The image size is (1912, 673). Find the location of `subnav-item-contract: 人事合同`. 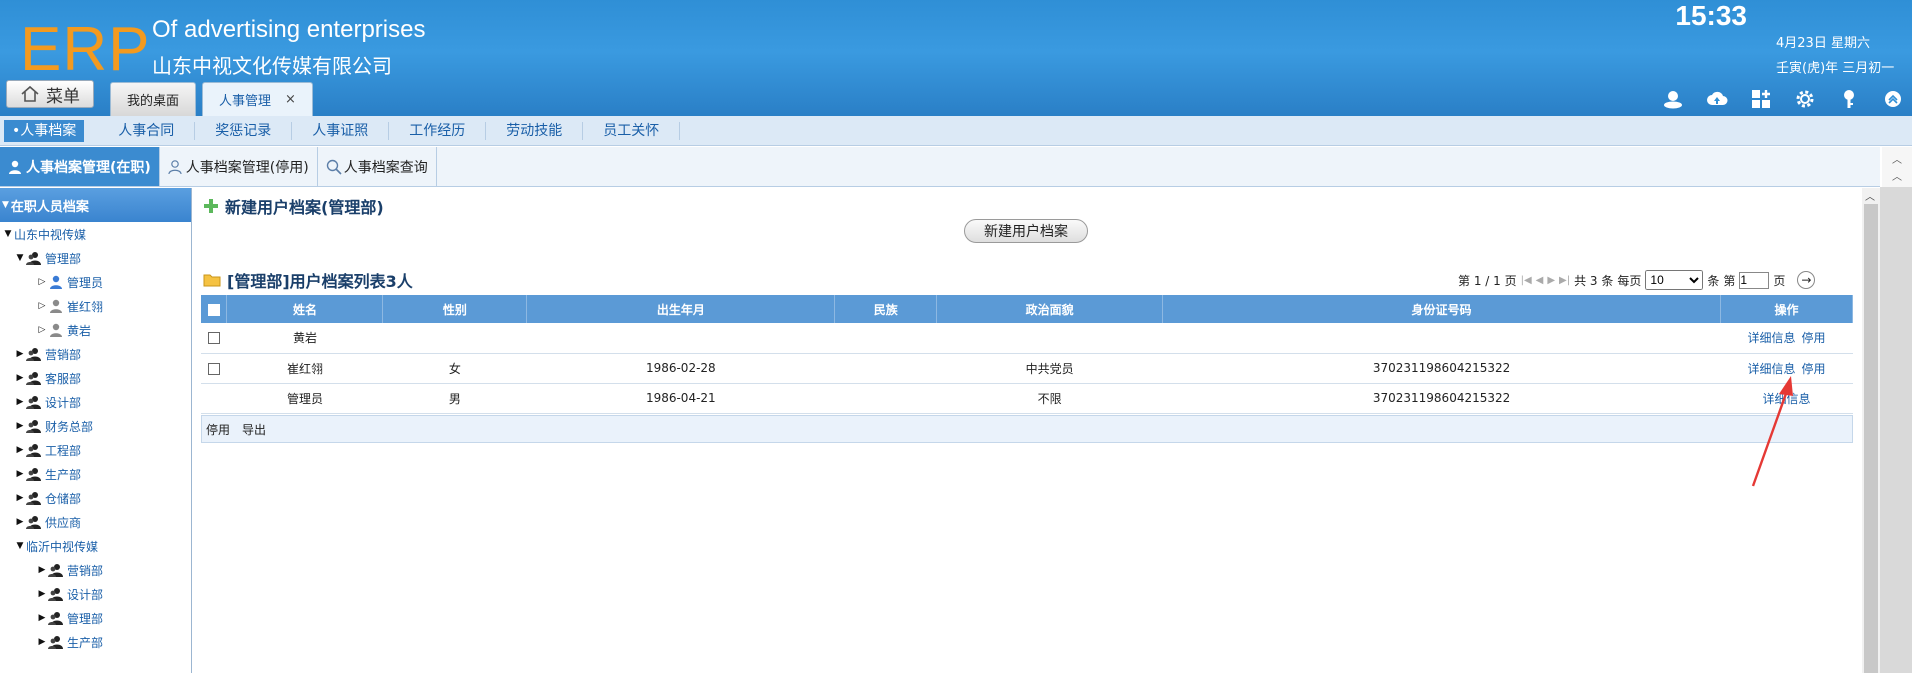

subnav-item-contract: 人事合同 is located at coordinates (147, 130).